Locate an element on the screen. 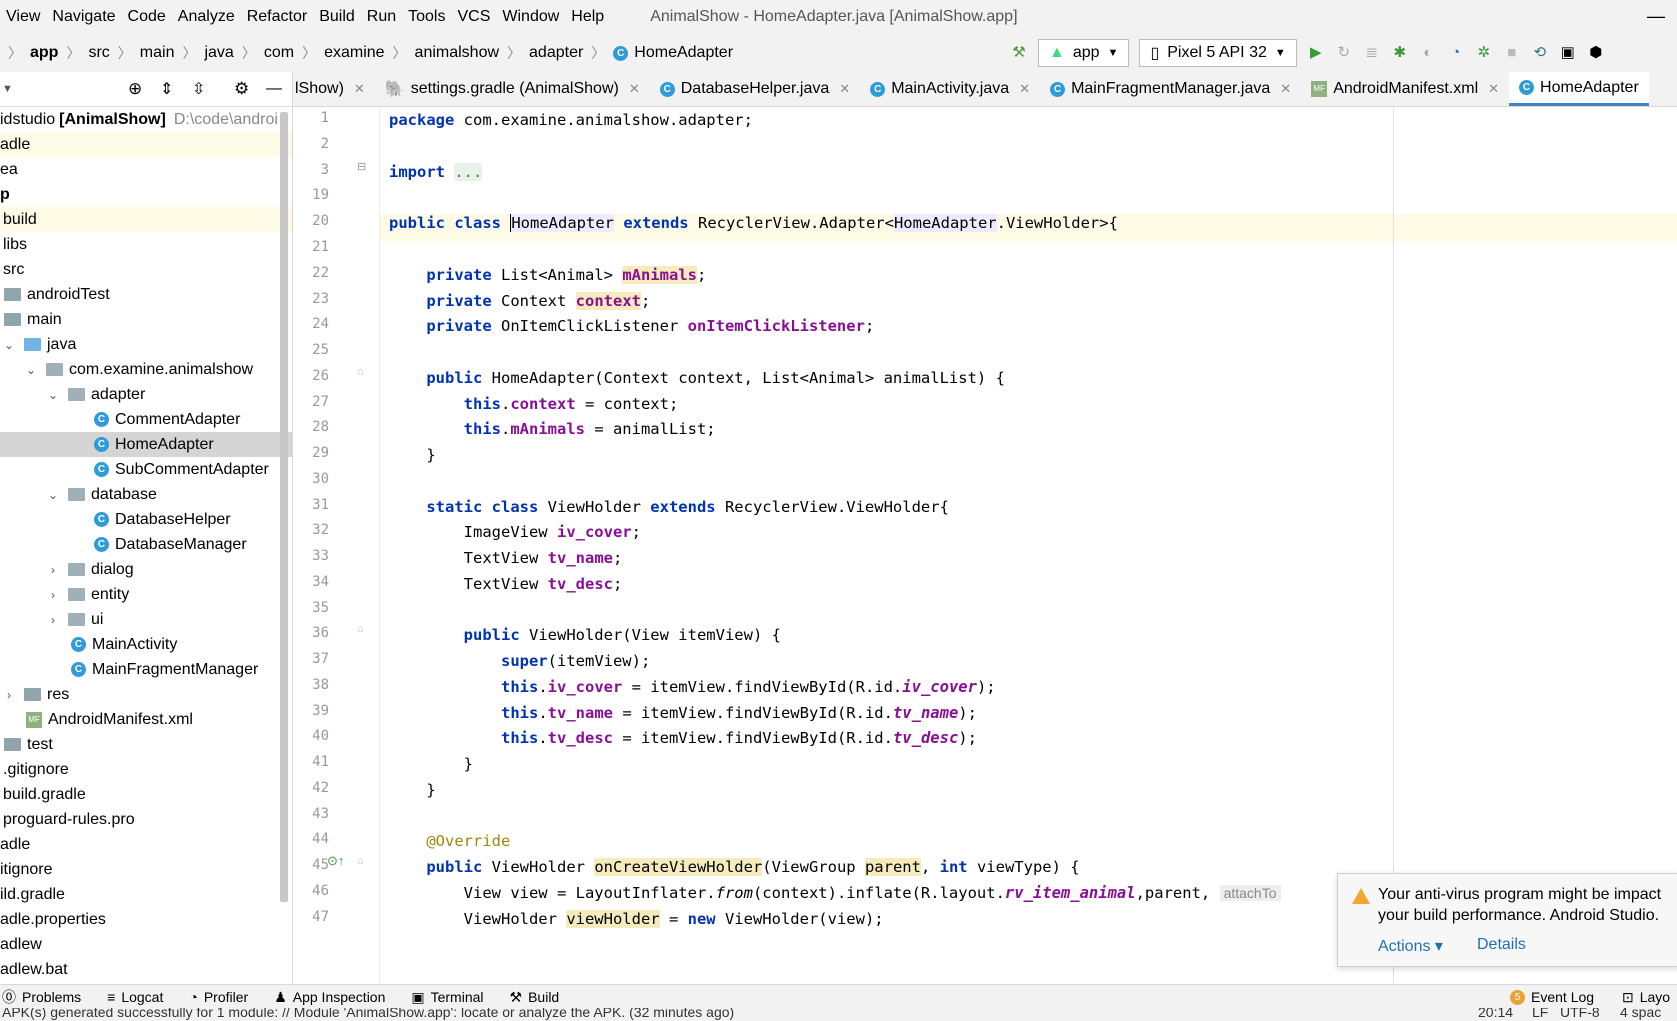 Image resolution: width=1677 pixels, height=1021 pixels. indent-setting: 4 spac is located at coordinates (1640, 1014).